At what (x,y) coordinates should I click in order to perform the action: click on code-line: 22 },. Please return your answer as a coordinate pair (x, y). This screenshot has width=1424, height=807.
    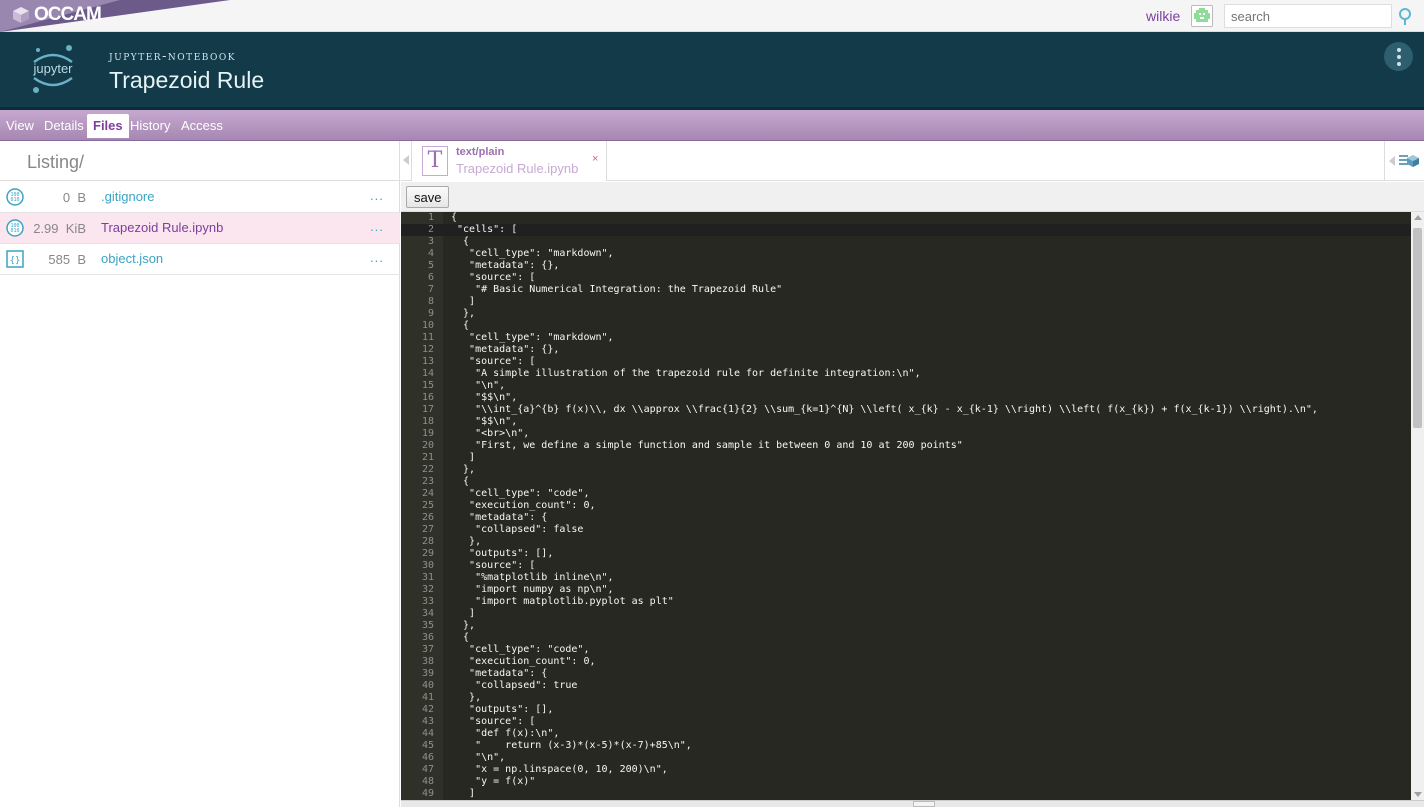
    Looking at the image, I should click on (906, 470).